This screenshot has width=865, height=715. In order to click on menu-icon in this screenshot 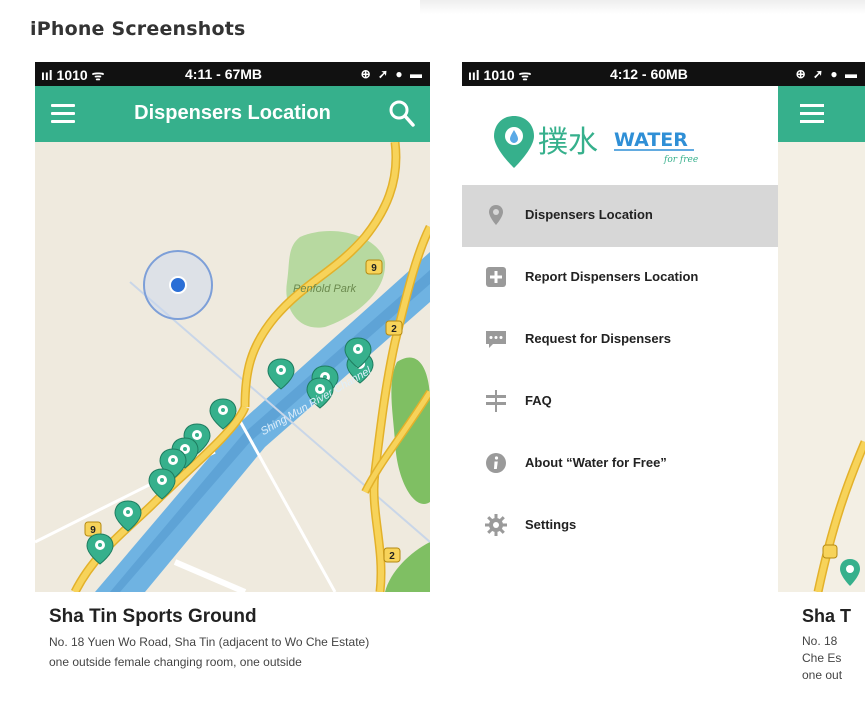, I will do `click(812, 114)`.